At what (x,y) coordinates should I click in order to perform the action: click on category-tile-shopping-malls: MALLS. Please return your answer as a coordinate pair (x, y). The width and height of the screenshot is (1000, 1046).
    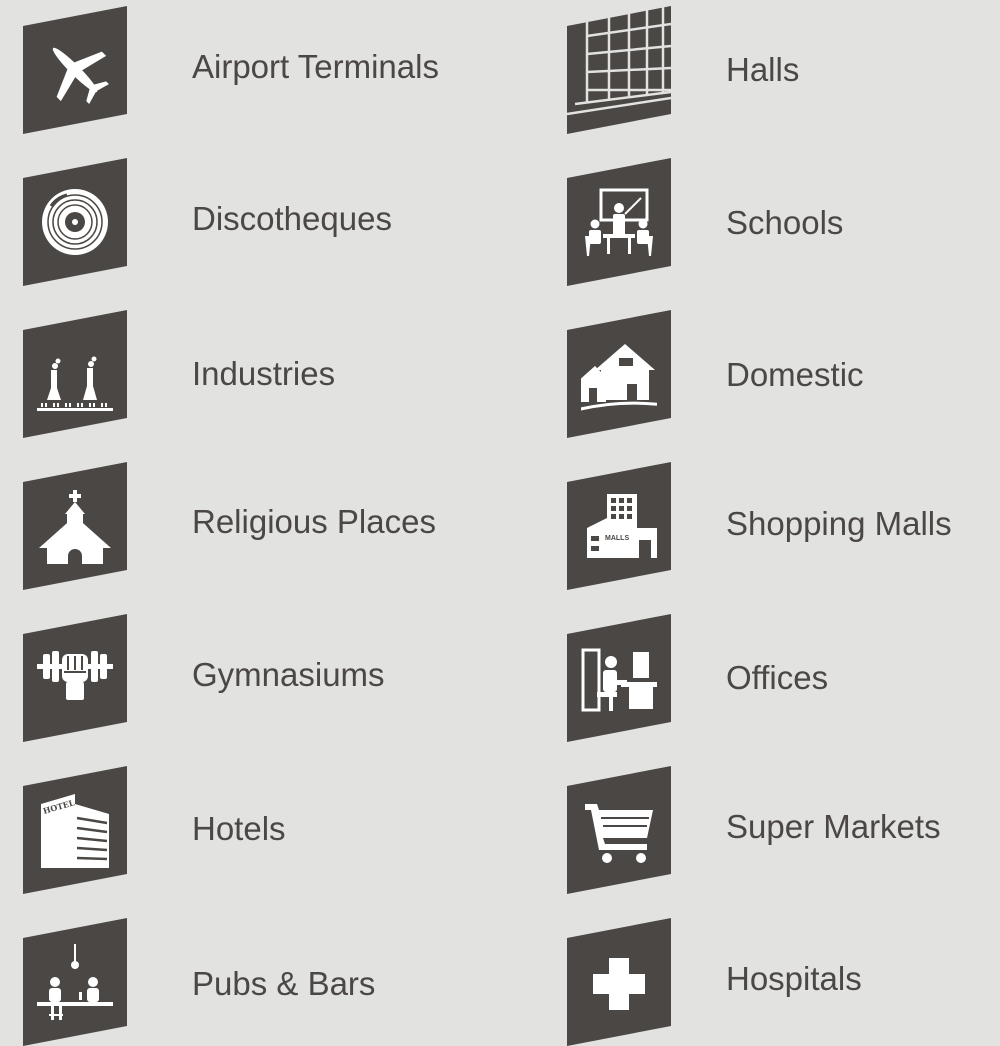
    Looking at the image, I should click on (619, 526).